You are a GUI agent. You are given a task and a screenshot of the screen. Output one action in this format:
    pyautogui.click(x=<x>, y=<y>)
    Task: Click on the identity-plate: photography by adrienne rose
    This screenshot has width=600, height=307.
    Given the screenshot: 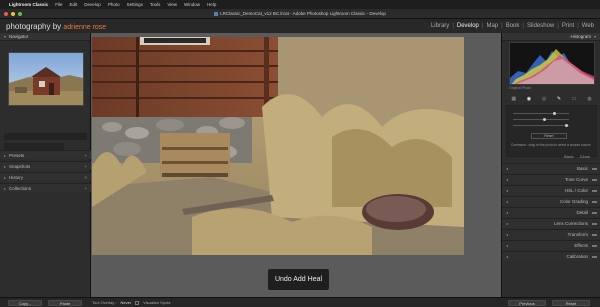 What is the action you would take?
    pyautogui.click(x=56, y=26)
    